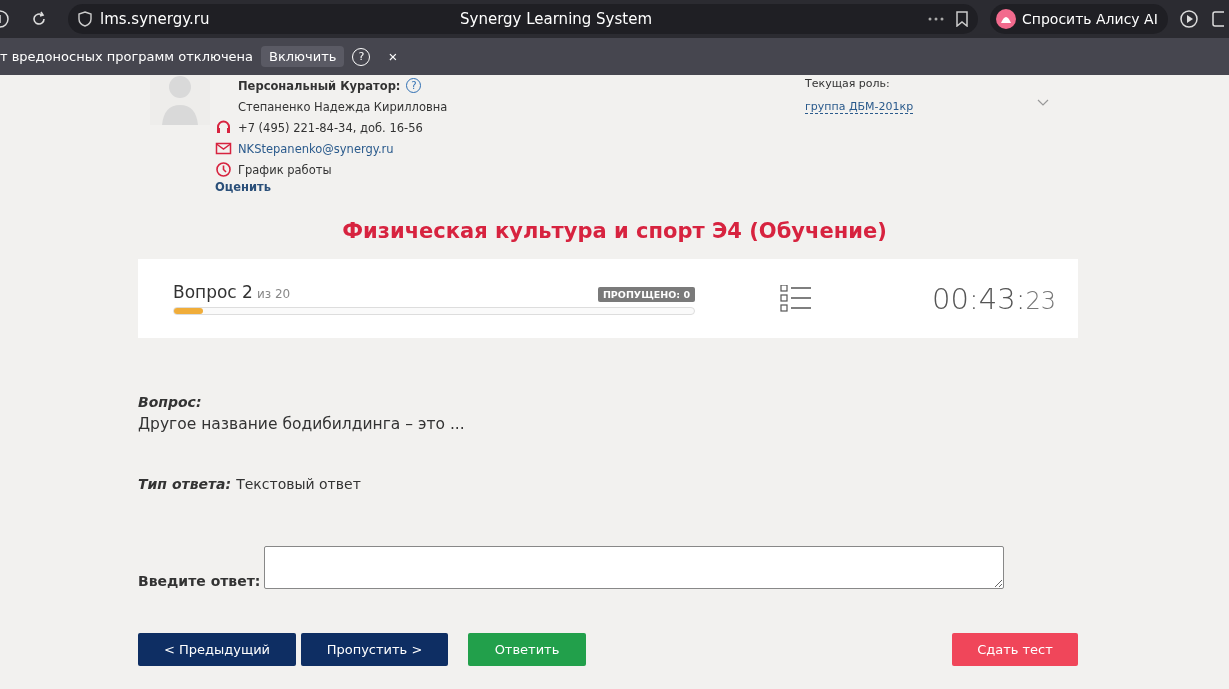 This screenshot has width=1229, height=689. I want to click on answer-type-value: Текстовый ответ, so click(298, 484).